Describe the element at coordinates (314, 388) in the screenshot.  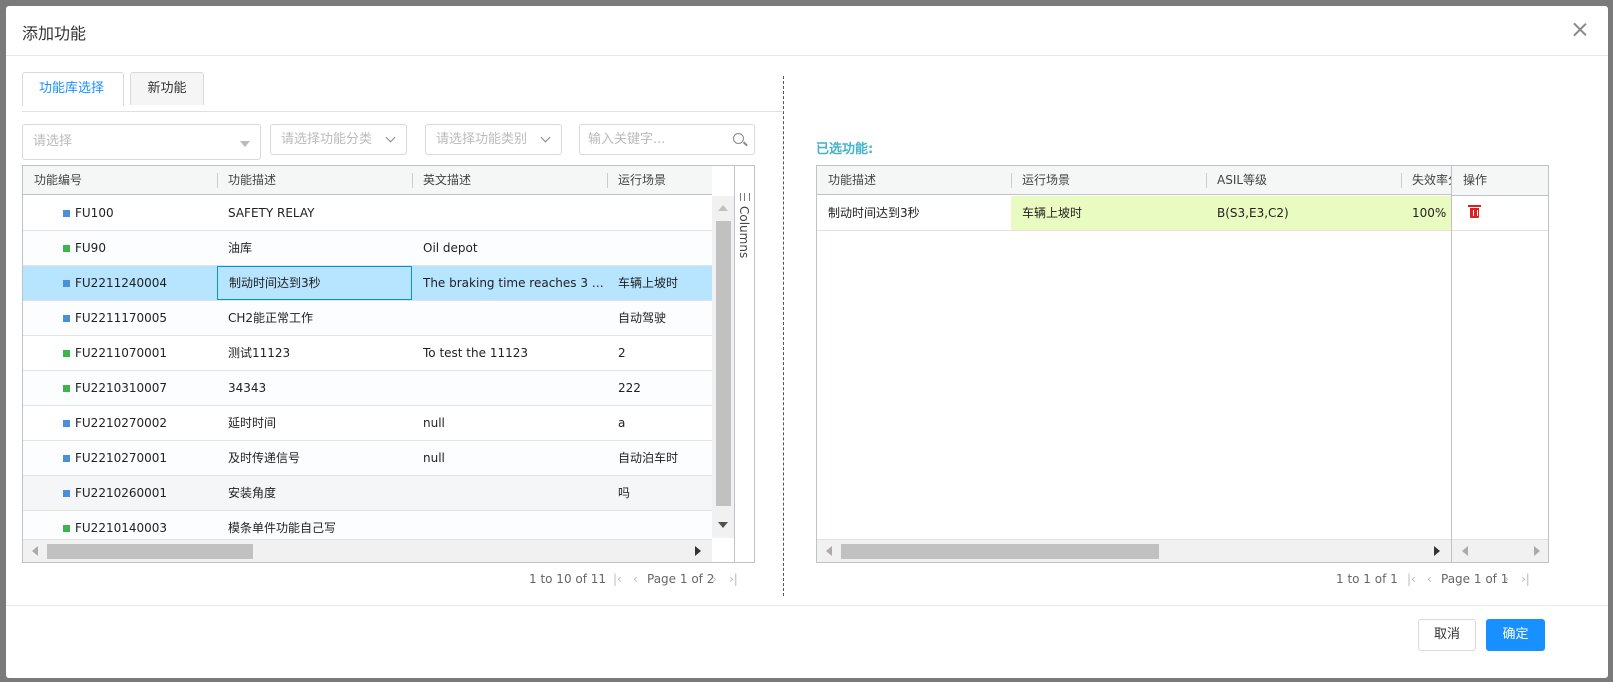
I see `cell-description: 34343` at that location.